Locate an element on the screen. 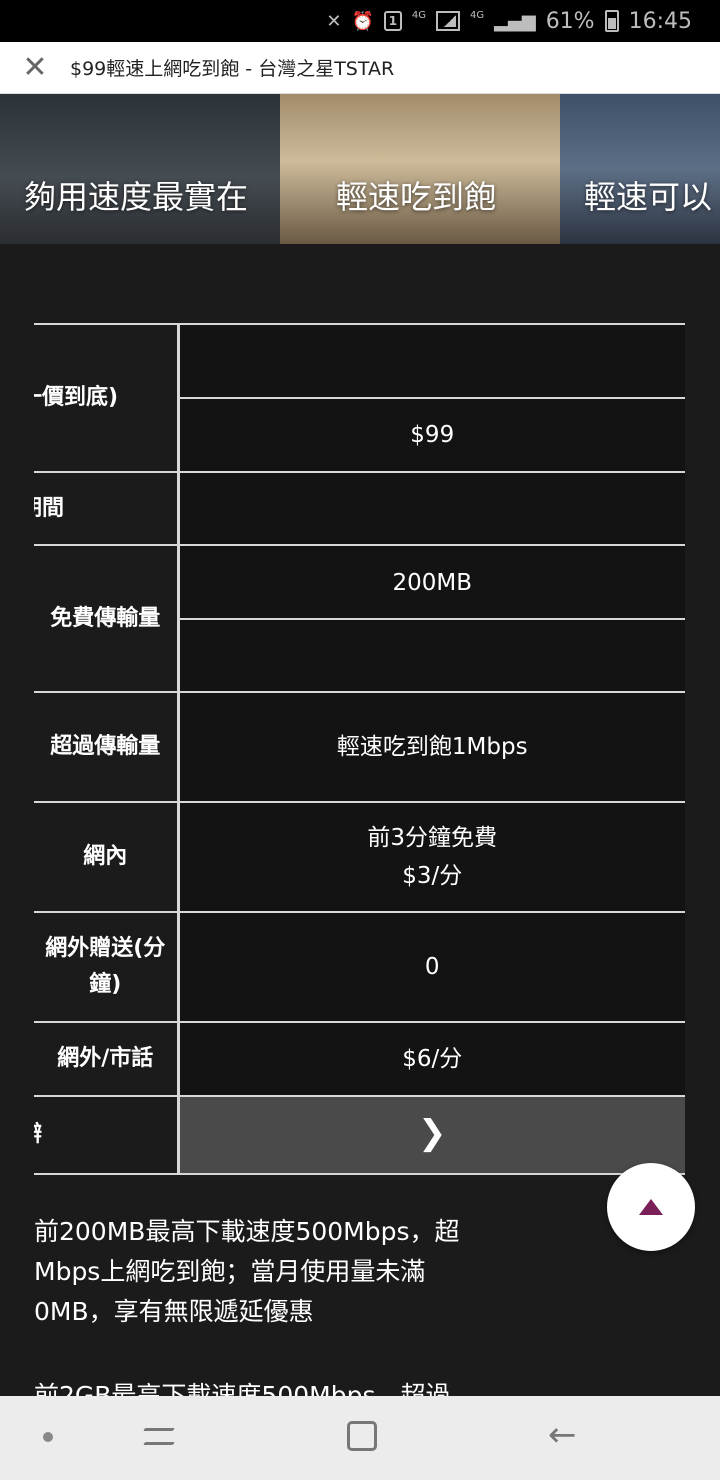  arrow-up-icon is located at coordinates (651, 1207).